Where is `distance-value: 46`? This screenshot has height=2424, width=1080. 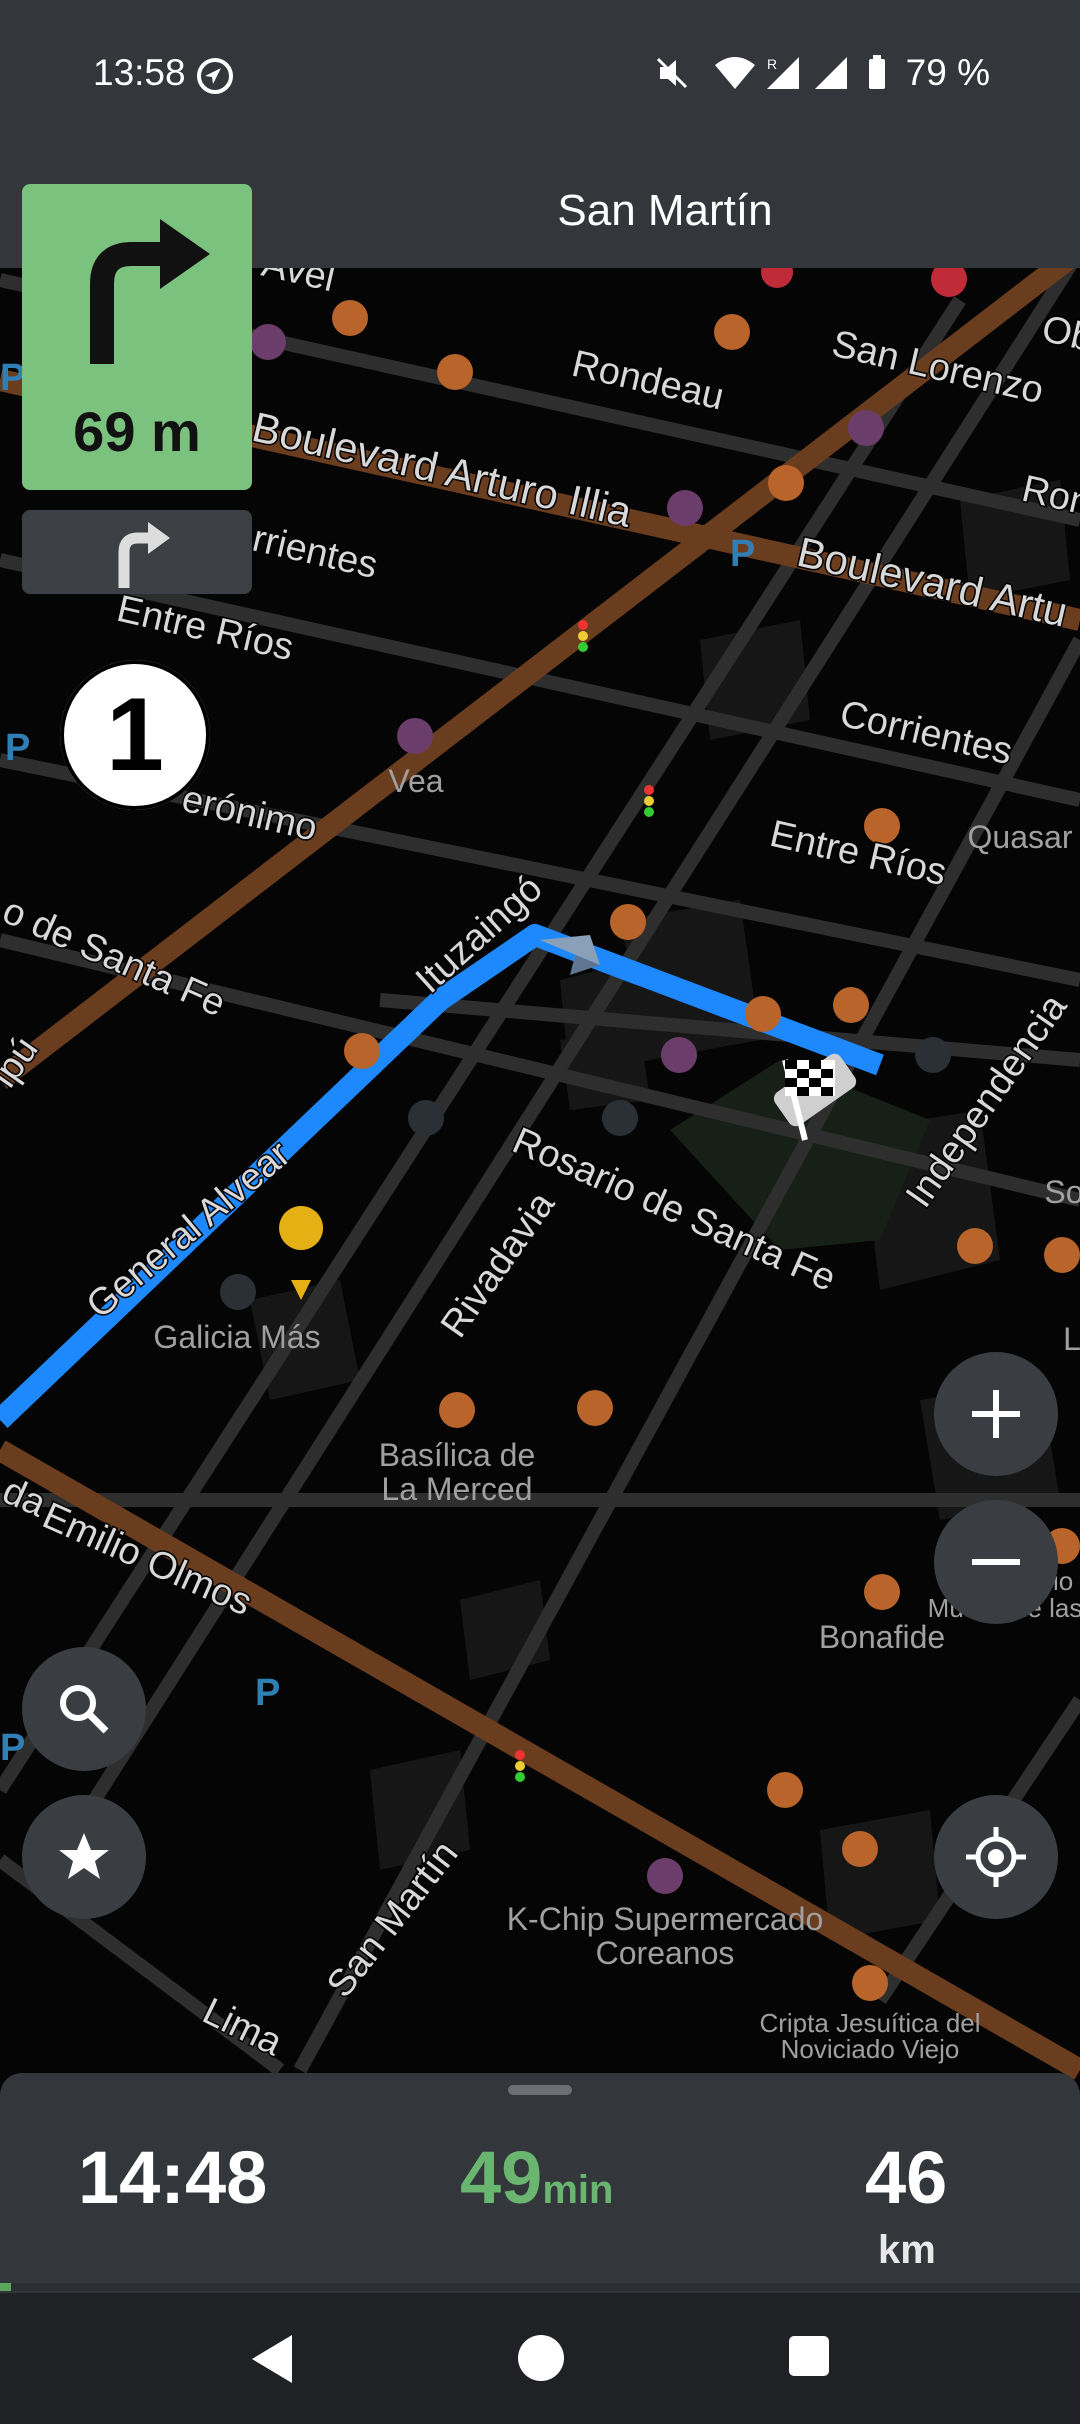 distance-value: 46 is located at coordinates (906, 2177).